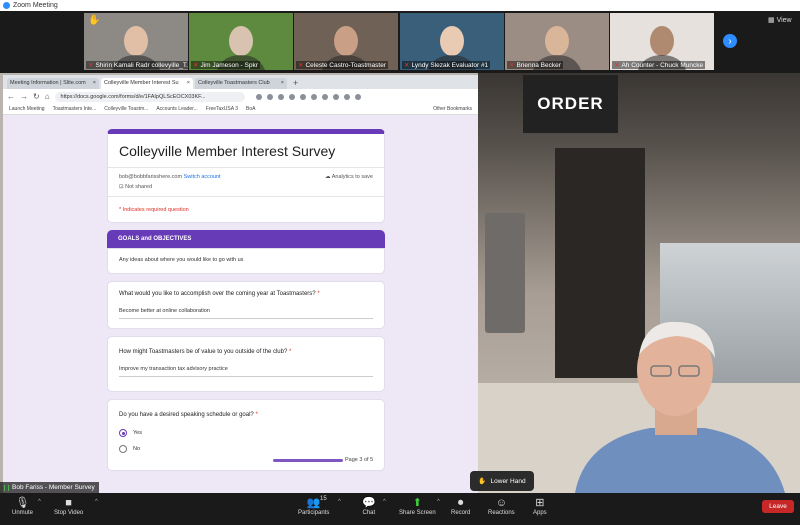 The width and height of the screenshot is (800, 525). Describe the element at coordinates (22, 503) in the screenshot. I see `muted-mic-icon: 🎙` at that location.